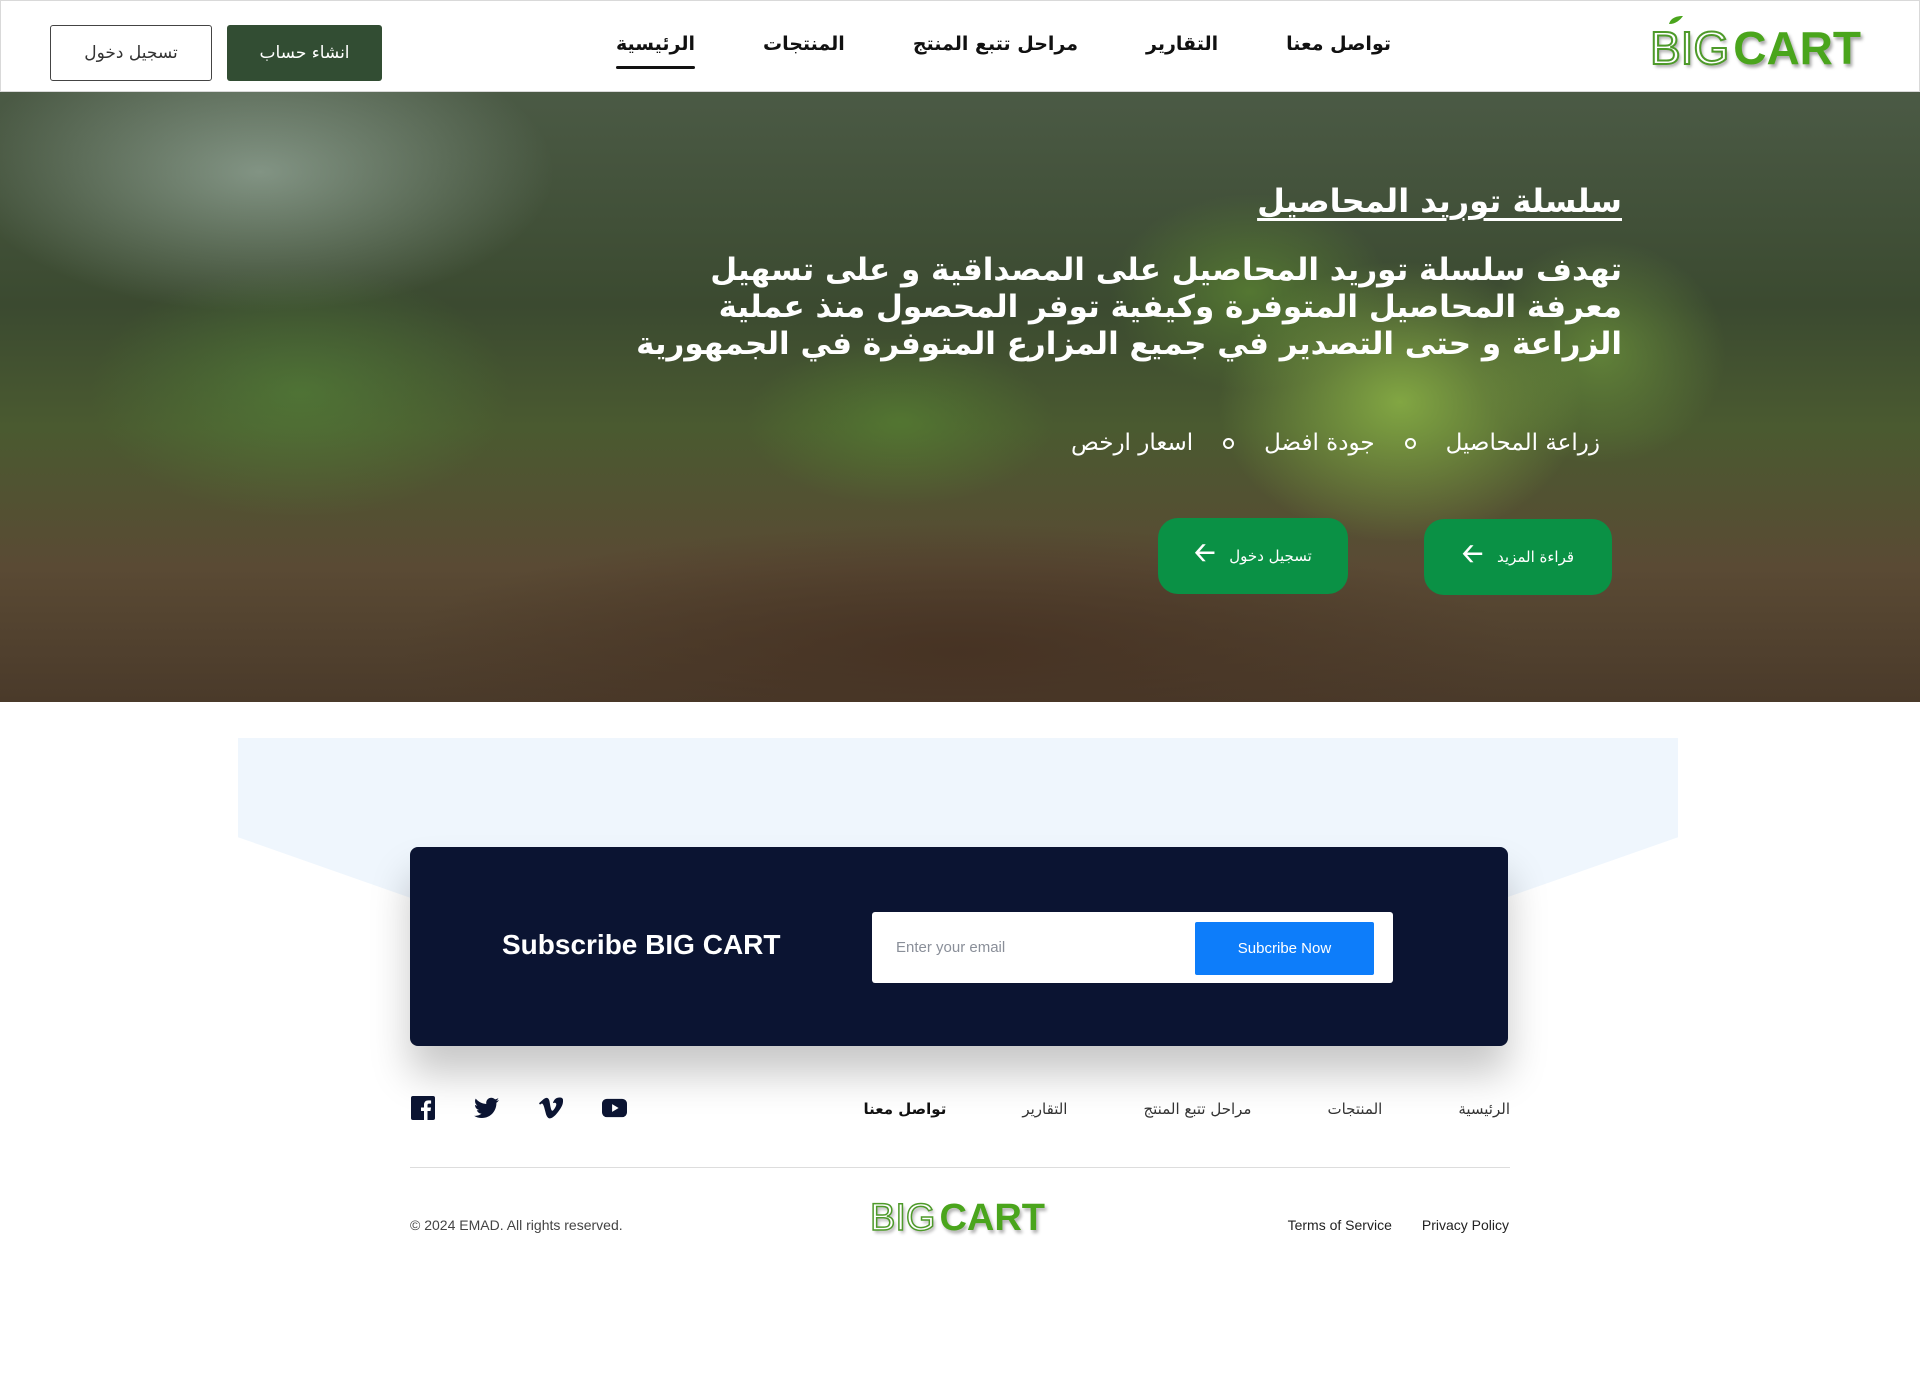  What do you see at coordinates (1197, 1109) in the screenshot?
I see `footer-nav-tracking: مراحل تتبع المنتج` at bounding box center [1197, 1109].